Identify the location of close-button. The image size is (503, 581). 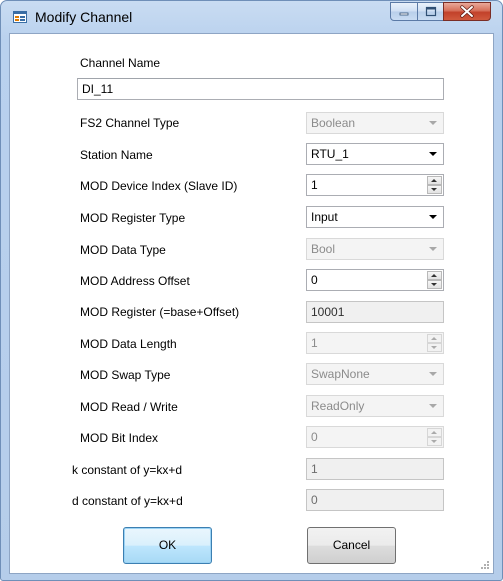
(467, 11).